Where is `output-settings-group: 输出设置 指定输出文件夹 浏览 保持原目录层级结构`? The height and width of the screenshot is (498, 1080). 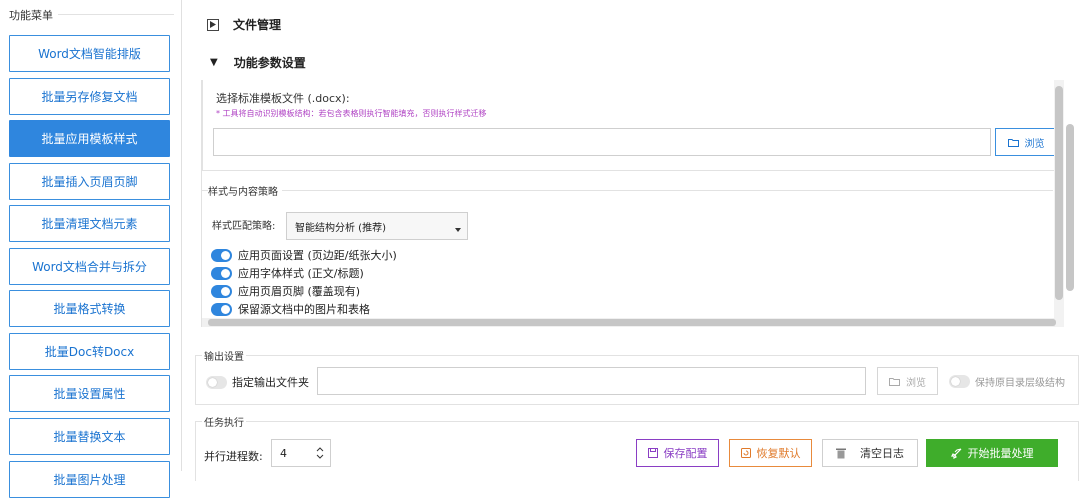 output-settings-group: 输出设置 指定输出文件夹 浏览 保持原目录层级结构 is located at coordinates (637, 376).